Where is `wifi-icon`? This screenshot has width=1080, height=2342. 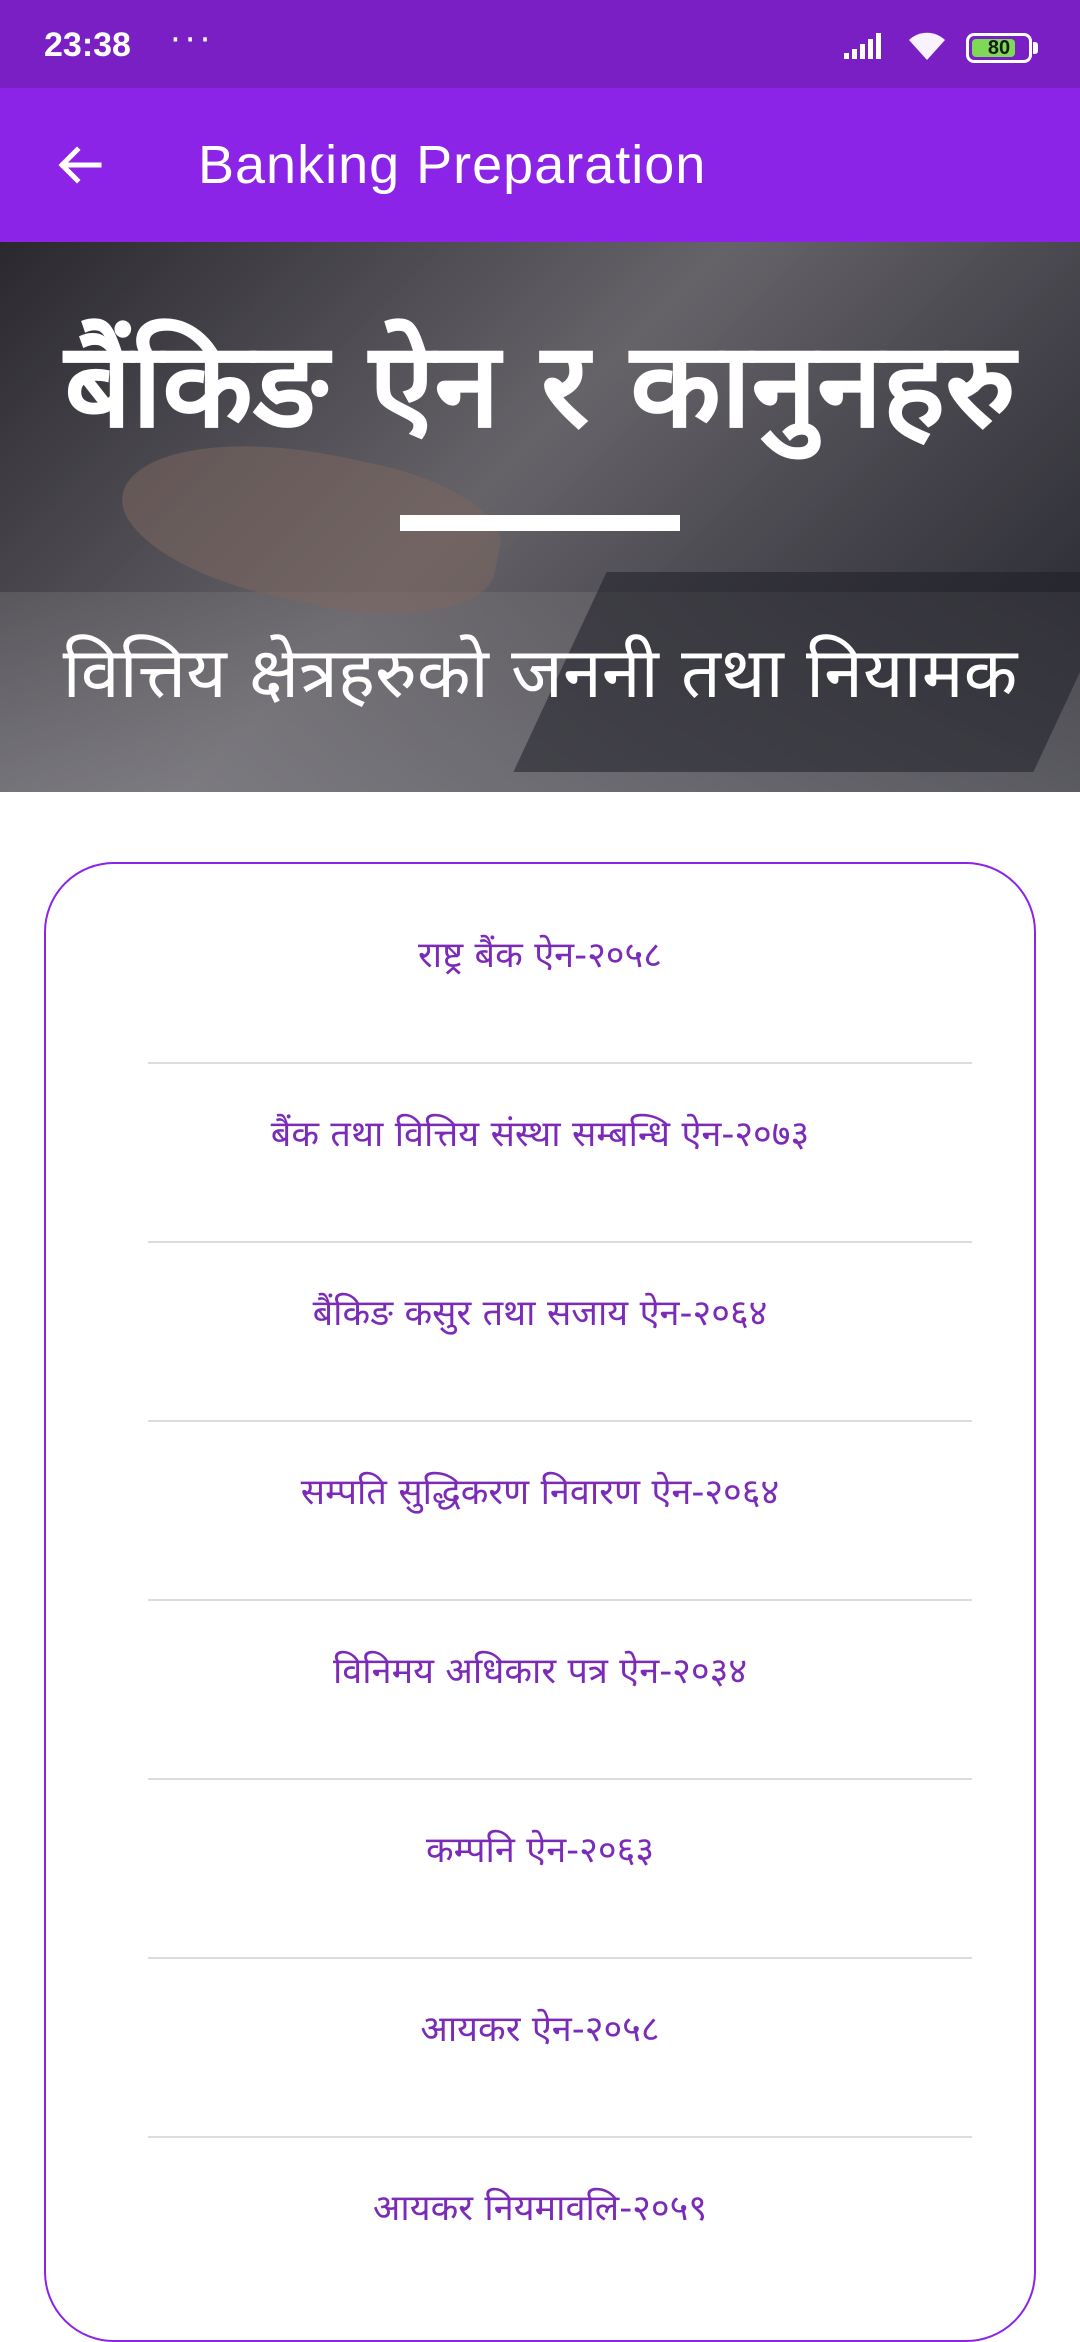 wifi-icon is located at coordinates (927, 48).